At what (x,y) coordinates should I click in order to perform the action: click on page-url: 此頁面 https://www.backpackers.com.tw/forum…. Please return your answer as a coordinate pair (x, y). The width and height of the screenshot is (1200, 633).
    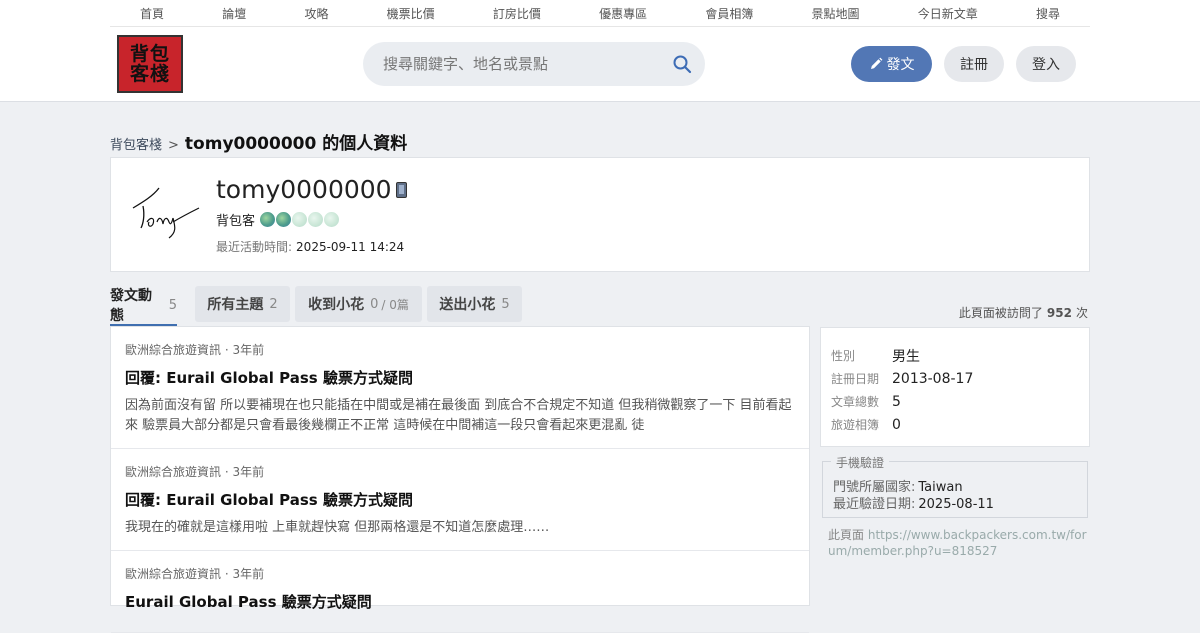
    Looking at the image, I should click on (958, 543).